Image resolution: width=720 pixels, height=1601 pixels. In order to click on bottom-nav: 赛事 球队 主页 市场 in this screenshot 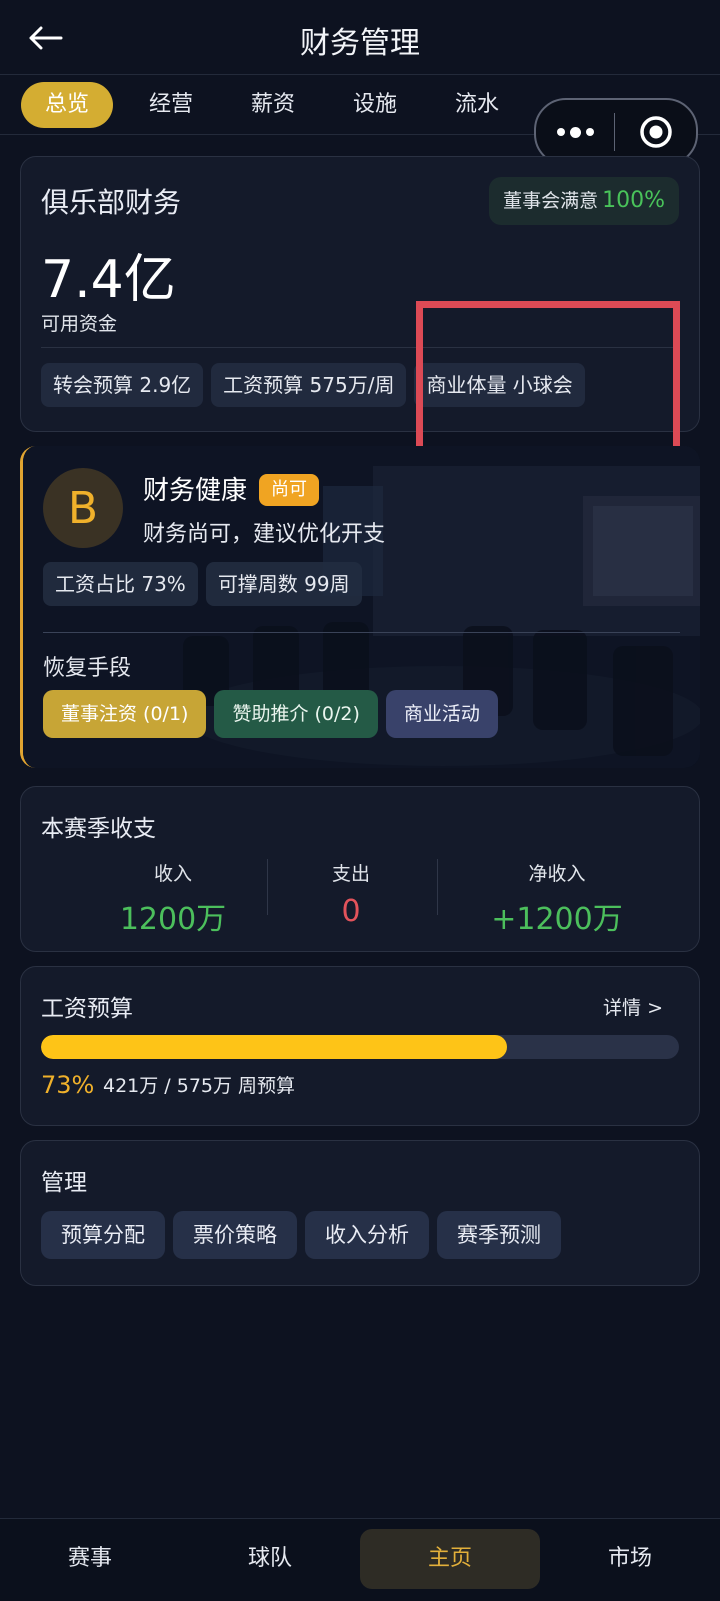, I will do `click(360, 1559)`.